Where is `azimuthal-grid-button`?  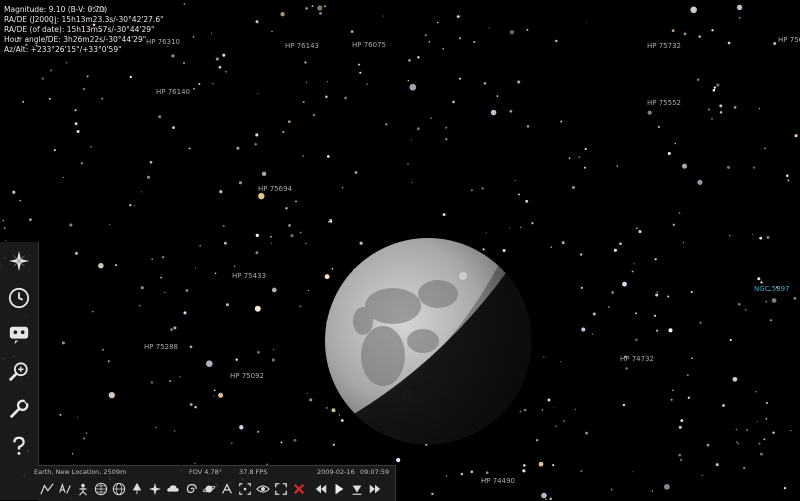 azimuthal-grid-button is located at coordinates (119, 489).